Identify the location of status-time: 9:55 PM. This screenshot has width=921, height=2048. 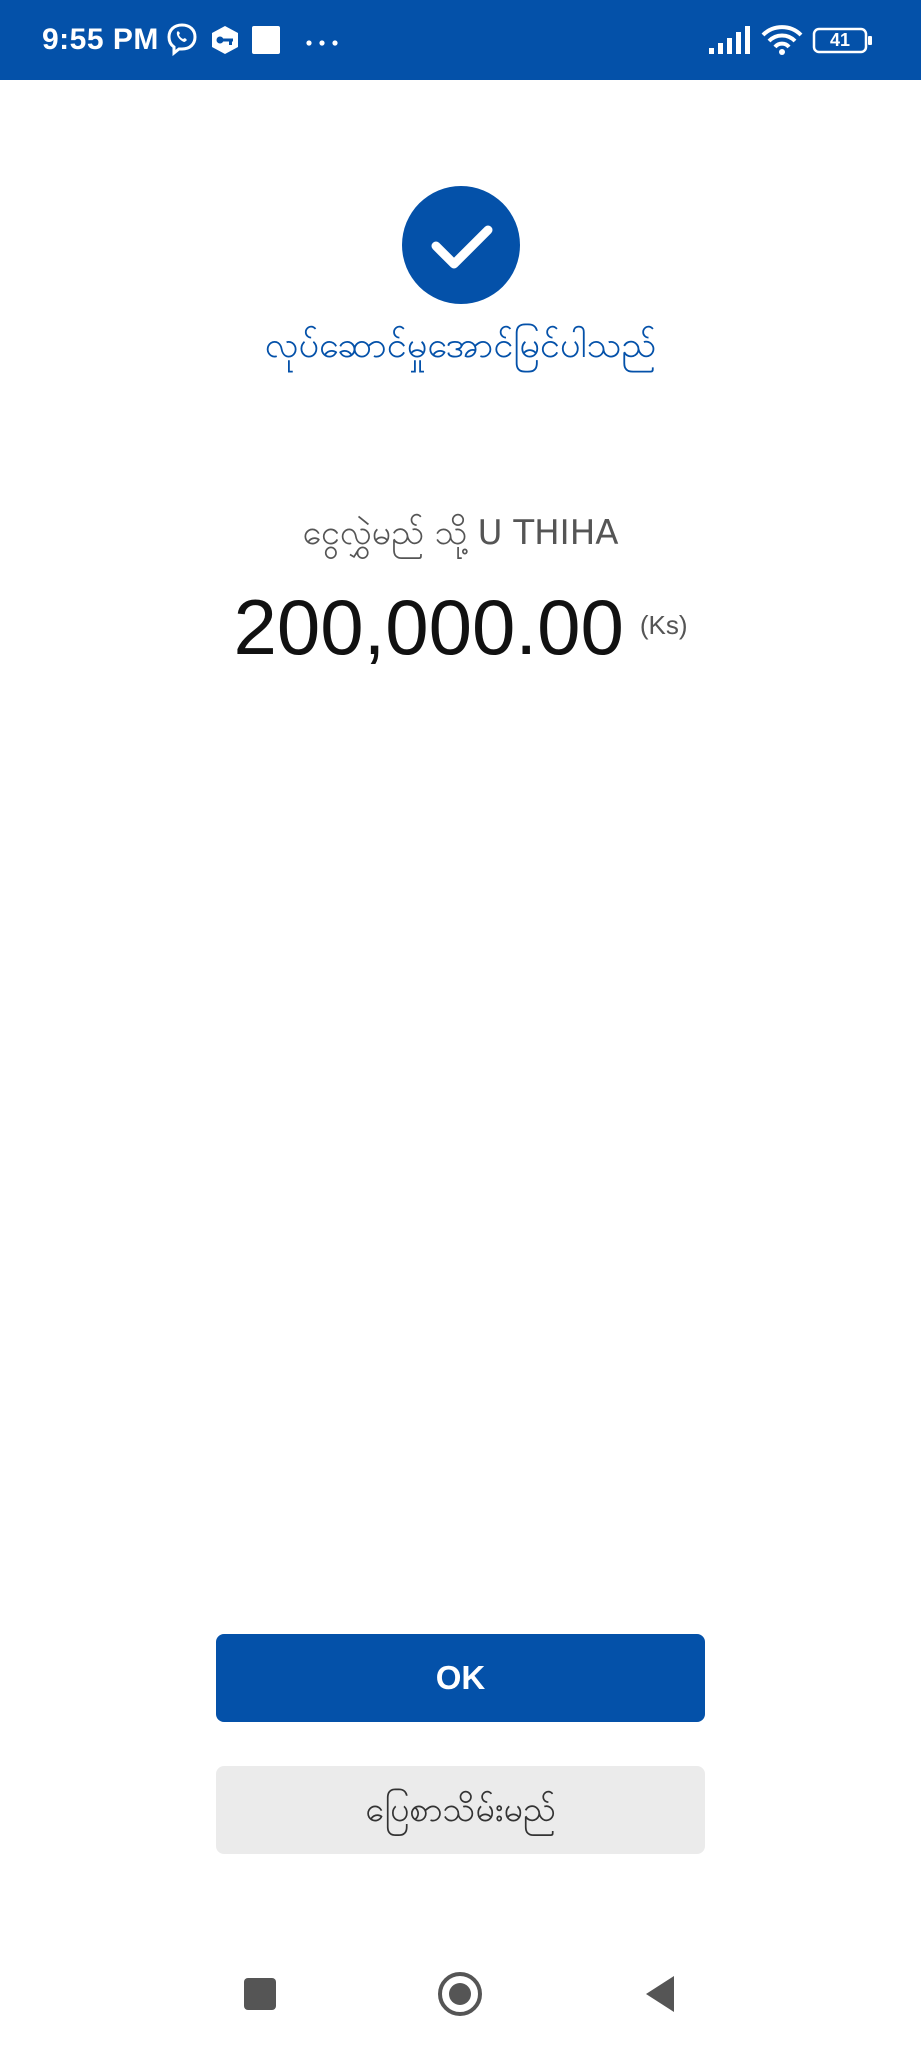
(100, 39).